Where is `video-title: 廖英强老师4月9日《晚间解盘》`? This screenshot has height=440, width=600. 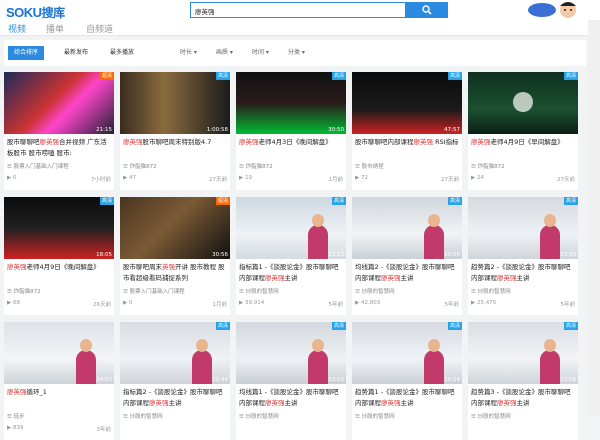
video-title: 廖英强老师4月9日《晚间解盘》 is located at coordinates (60, 267).